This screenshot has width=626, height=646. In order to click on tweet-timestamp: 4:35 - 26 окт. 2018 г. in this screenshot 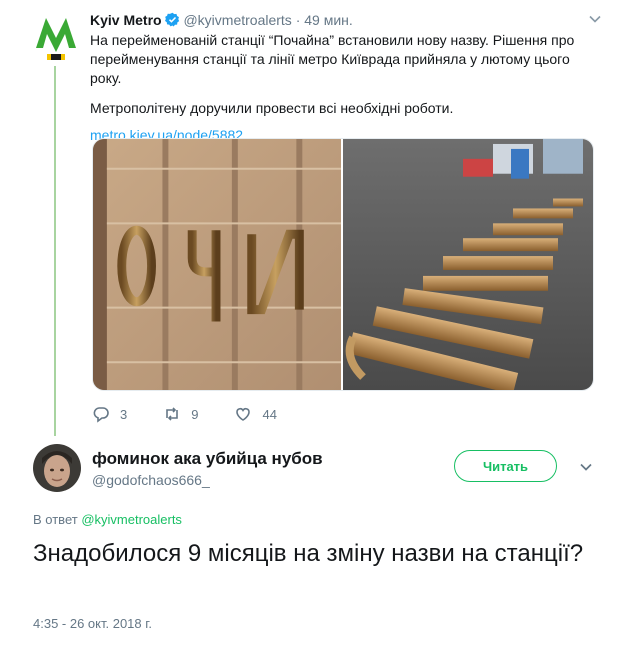, I will do `click(92, 623)`.